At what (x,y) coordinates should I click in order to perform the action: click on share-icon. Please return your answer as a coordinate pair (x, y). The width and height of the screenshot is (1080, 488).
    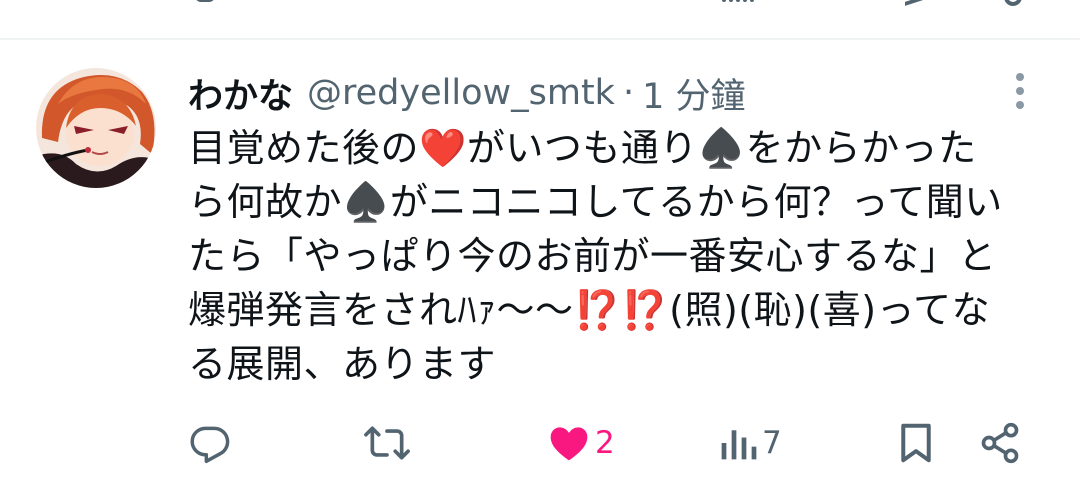
    Looking at the image, I should click on (1000, 443).